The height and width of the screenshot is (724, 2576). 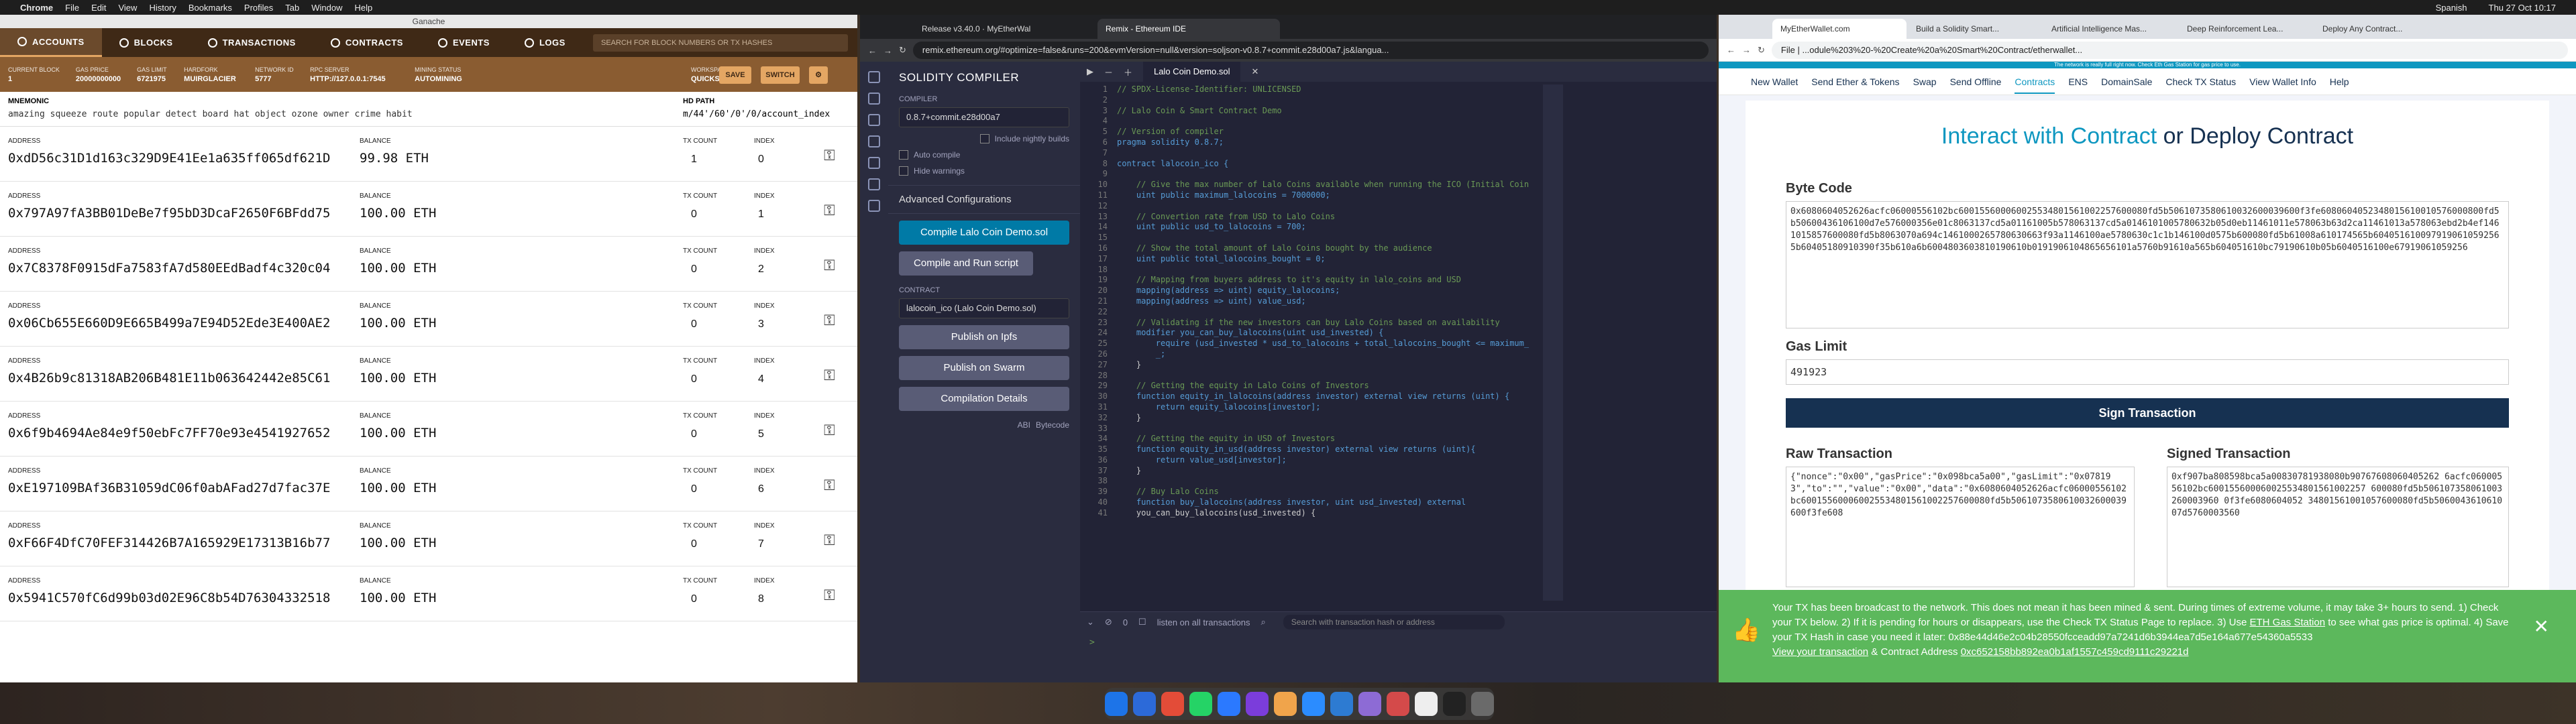 What do you see at coordinates (1839, 29) in the screenshot?
I see `tab-mew: MyEtherWallet.com` at bounding box center [1839, 29].